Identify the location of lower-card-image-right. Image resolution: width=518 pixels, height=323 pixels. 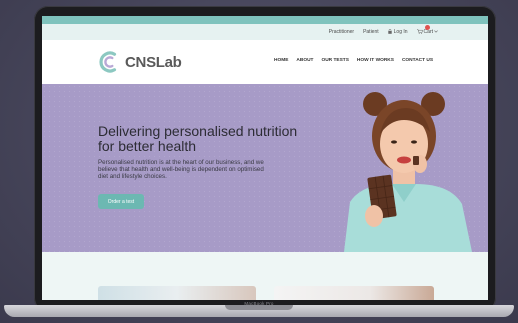
(354, 293).